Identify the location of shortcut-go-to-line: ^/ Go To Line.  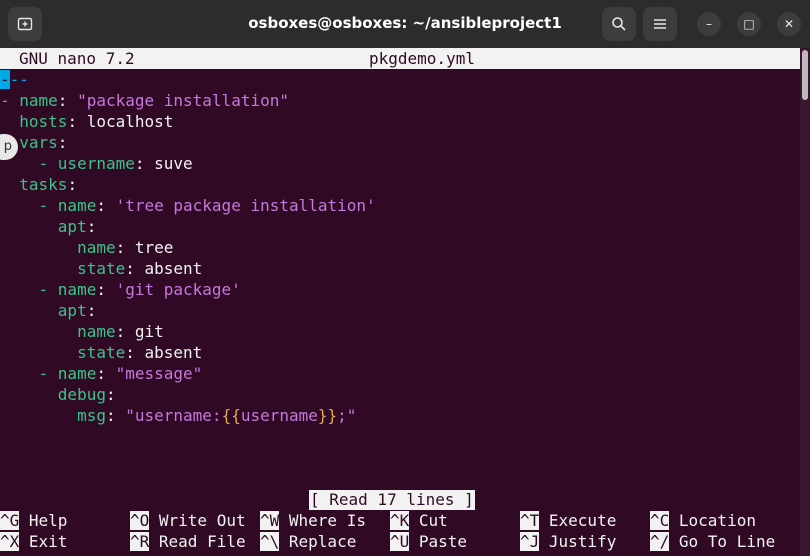
(712, 541).